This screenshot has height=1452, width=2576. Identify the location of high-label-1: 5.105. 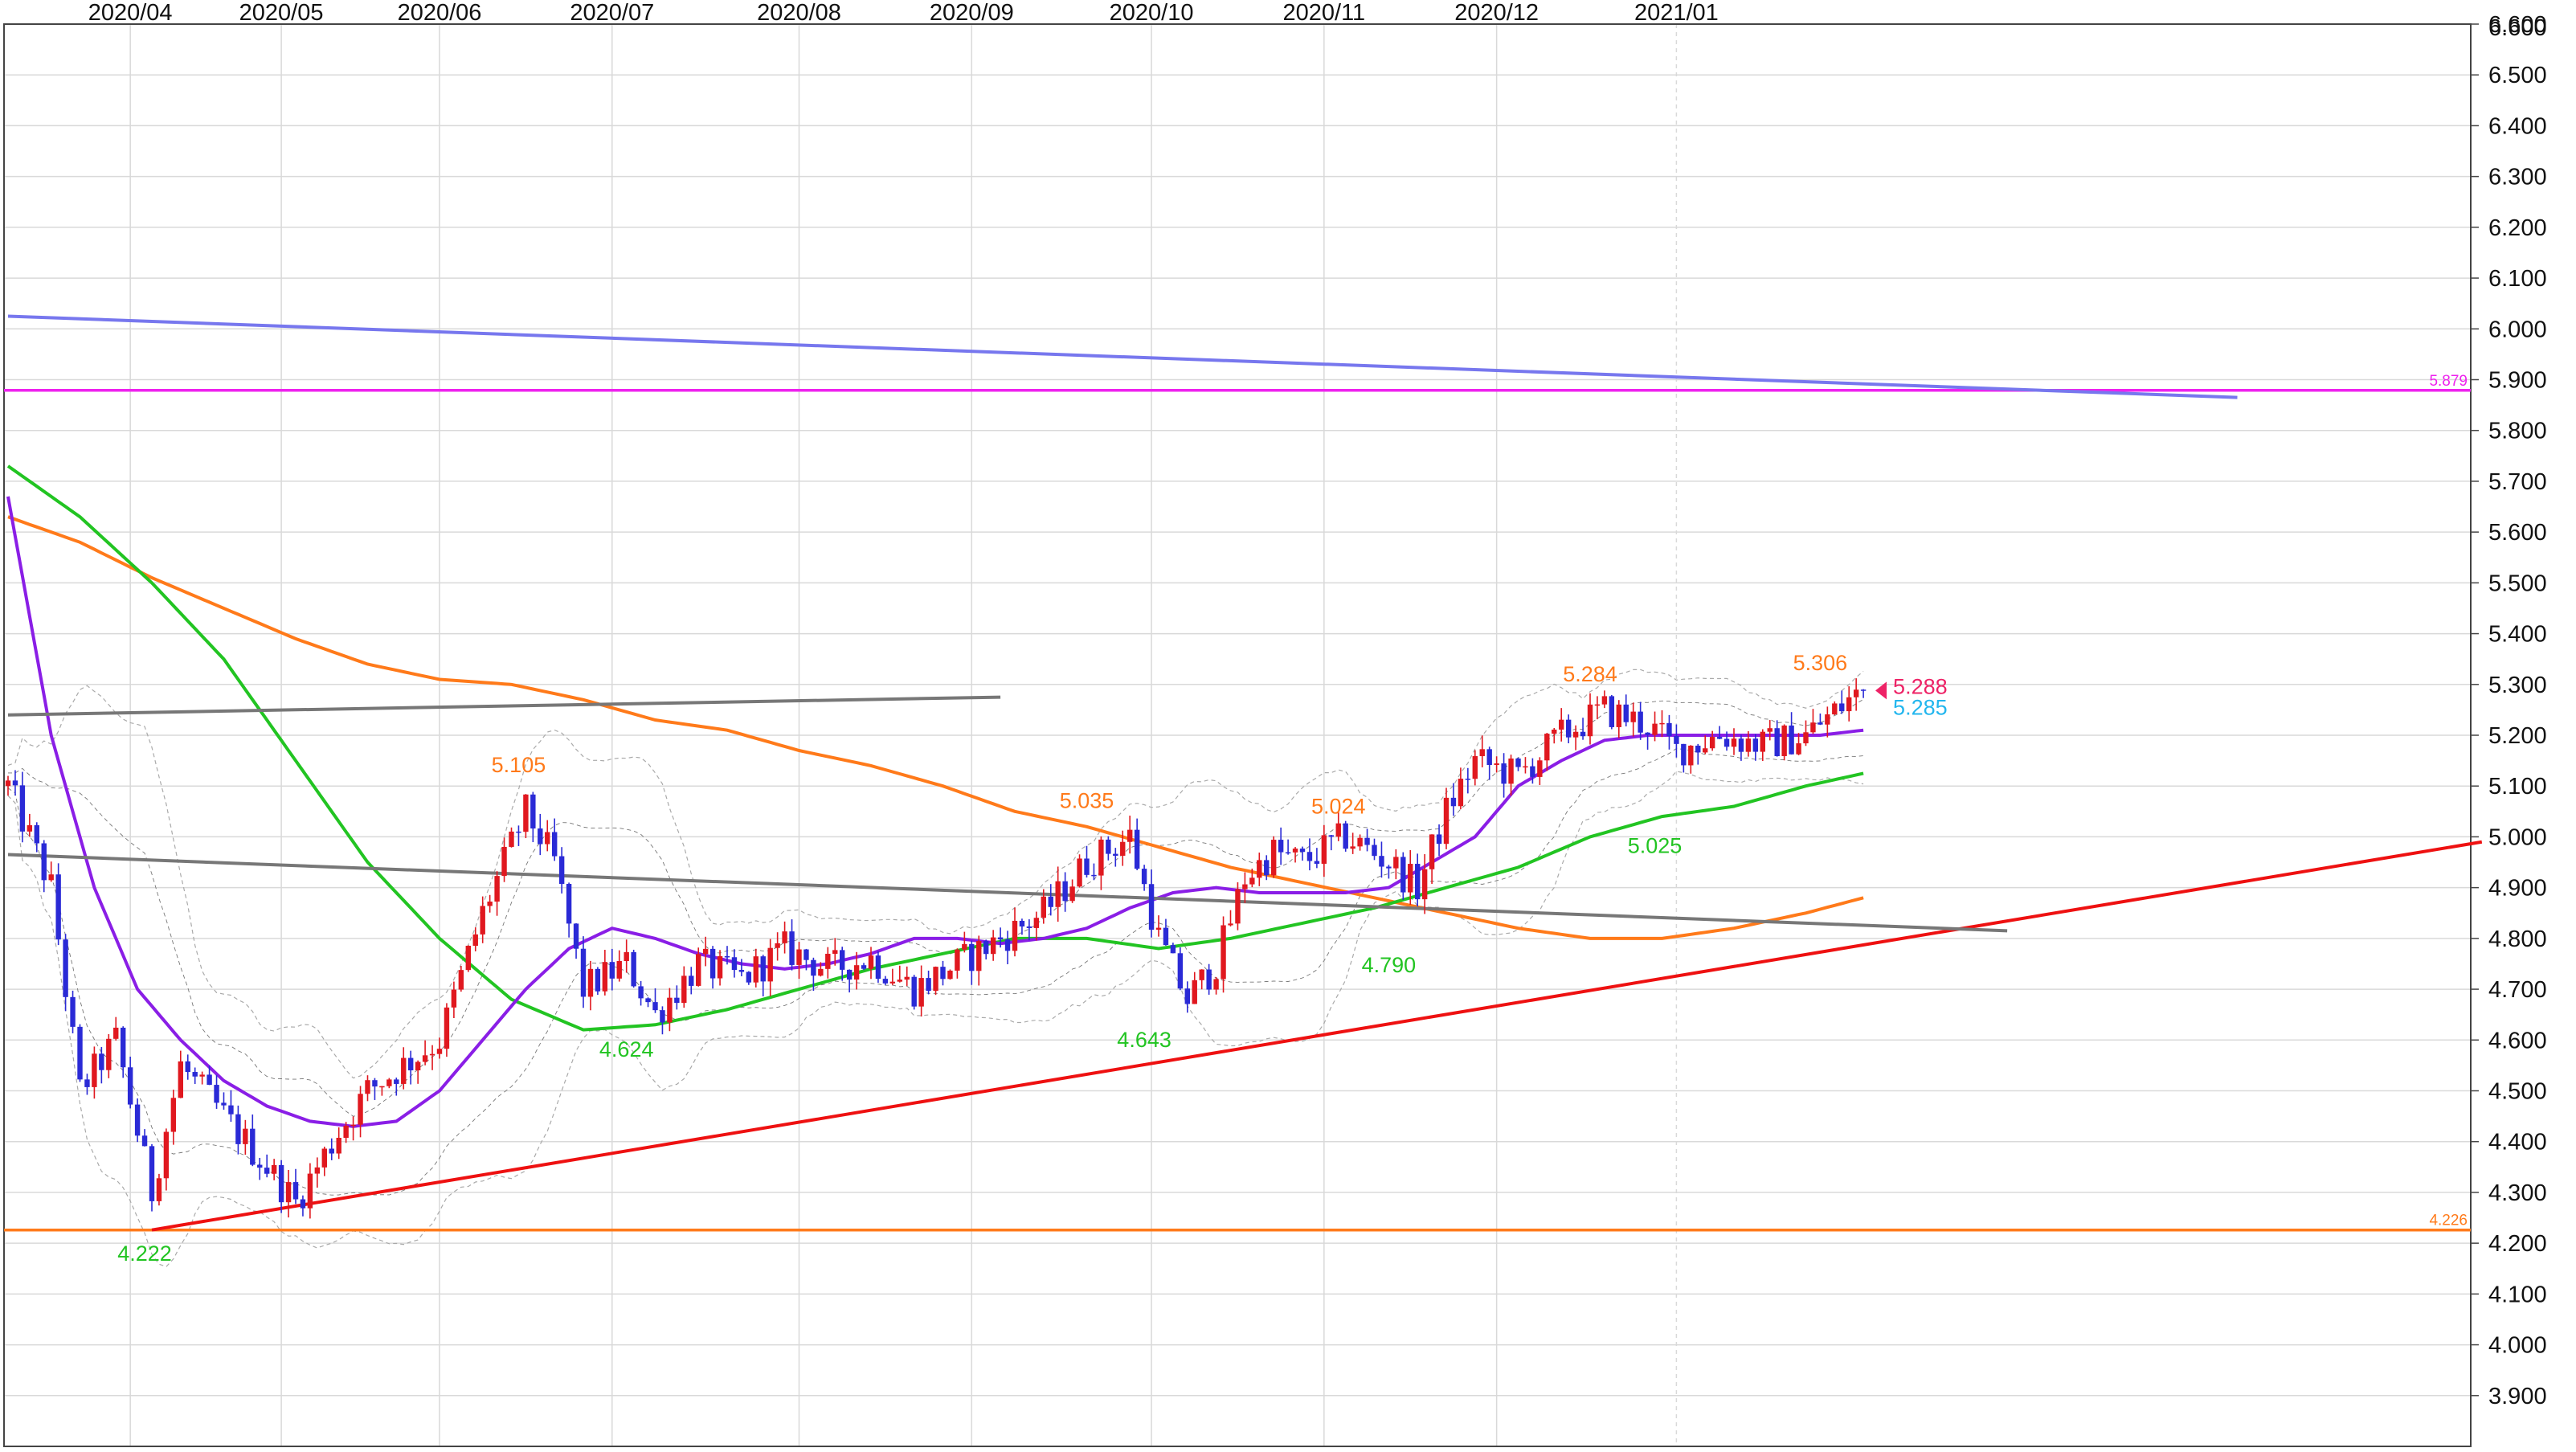
(519, 765).